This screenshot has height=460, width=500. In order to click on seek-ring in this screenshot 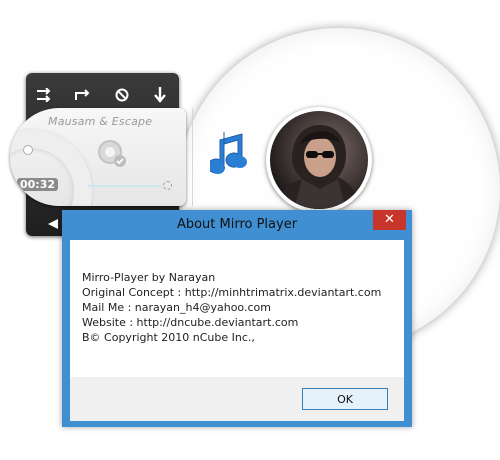, I will do `click(51, 168)`.